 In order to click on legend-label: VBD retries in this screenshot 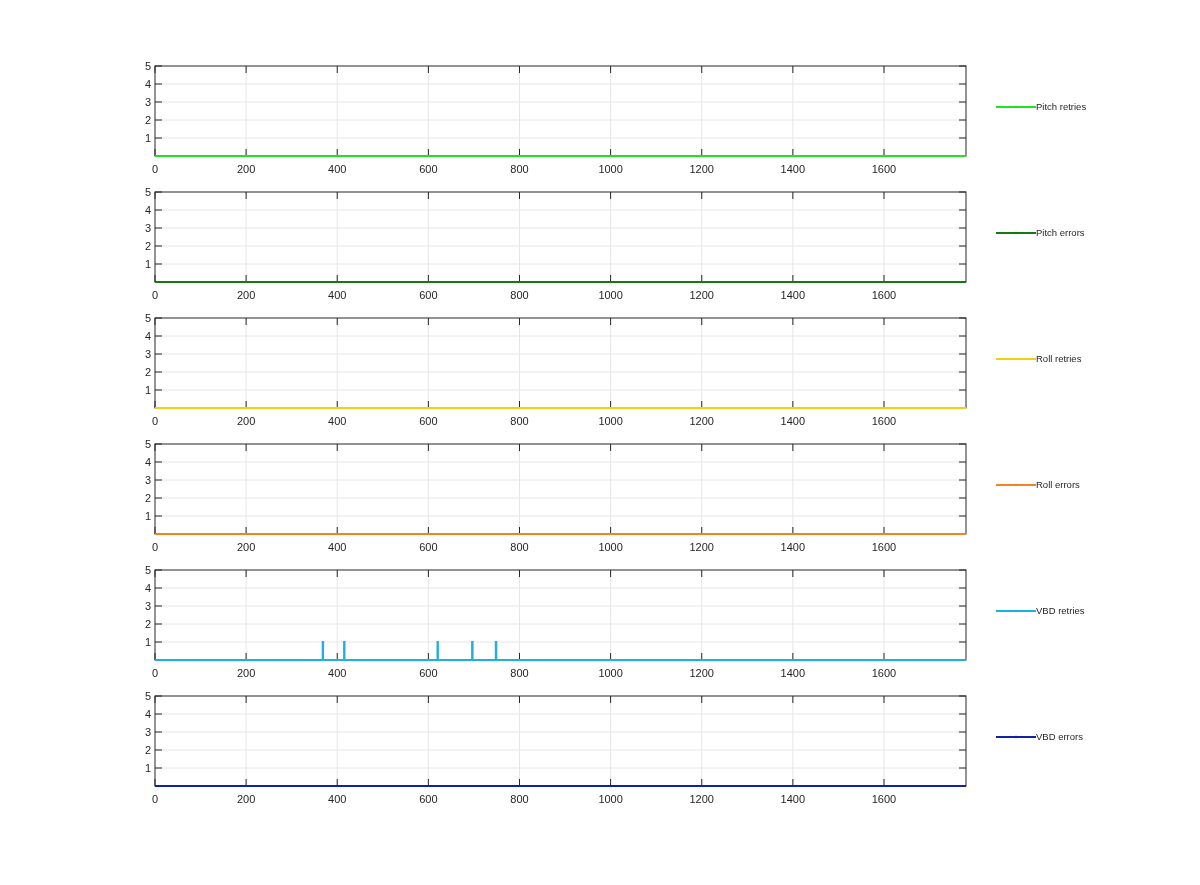, I will do `click(1060, 610)`.